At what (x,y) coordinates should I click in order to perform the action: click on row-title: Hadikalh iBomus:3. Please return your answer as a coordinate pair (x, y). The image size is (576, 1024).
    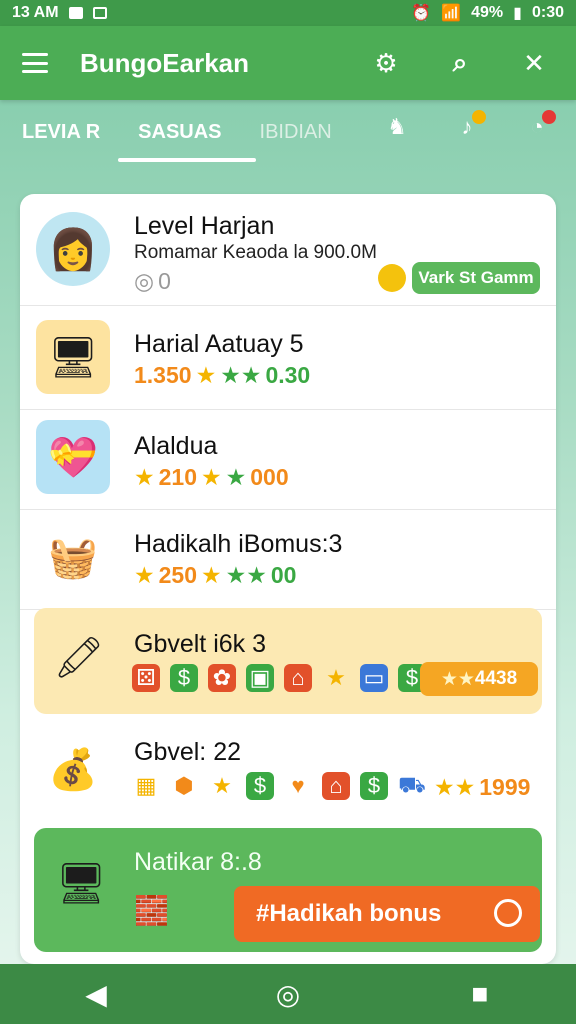
    Looking at the image, I should click on (238, 544).